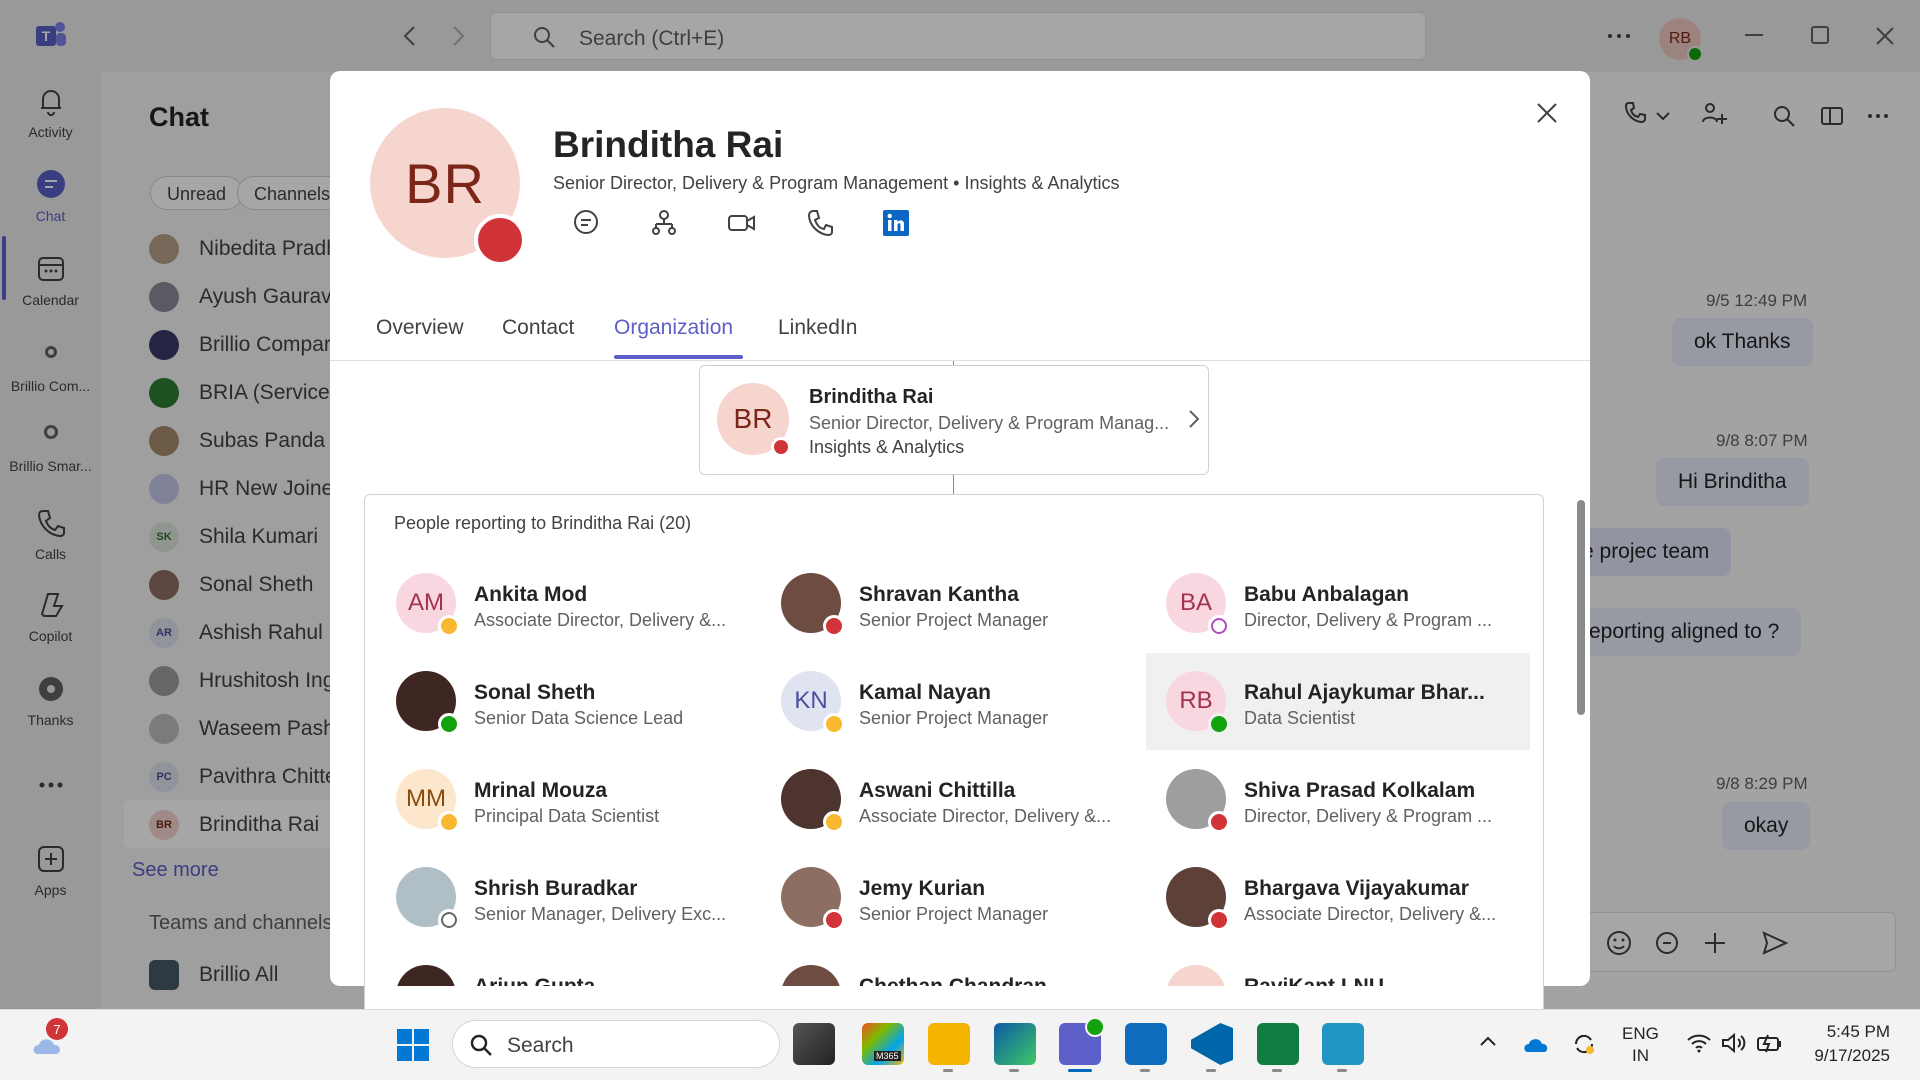 This screenshot has width=1920, height=1080. Describe the element at coordinates (1547, 113) in the screenshot. I see `close-dialog-icon` at that location.